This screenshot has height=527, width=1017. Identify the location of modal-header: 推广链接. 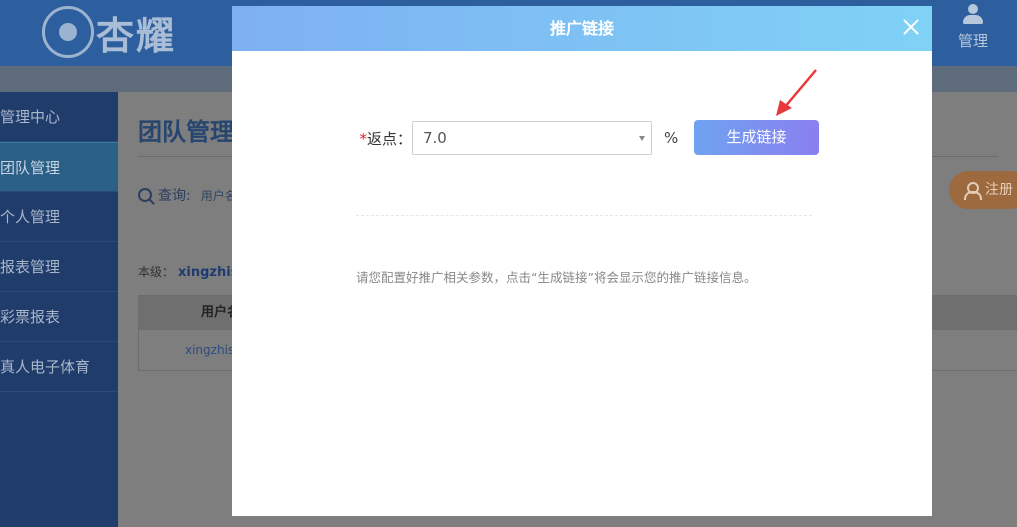
(582, 28).